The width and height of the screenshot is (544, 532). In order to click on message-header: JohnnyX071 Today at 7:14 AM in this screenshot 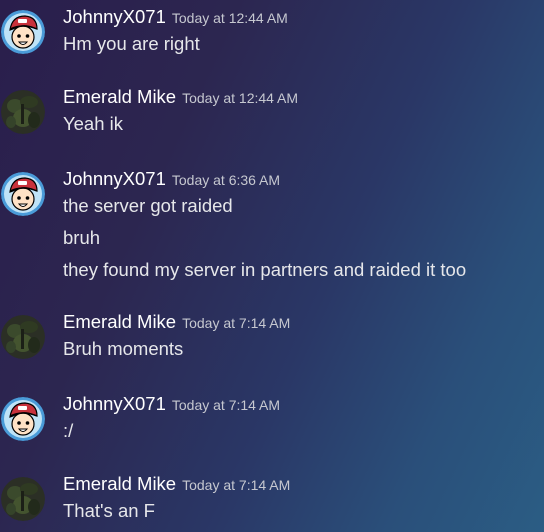, I will do `click(171, 404)`.